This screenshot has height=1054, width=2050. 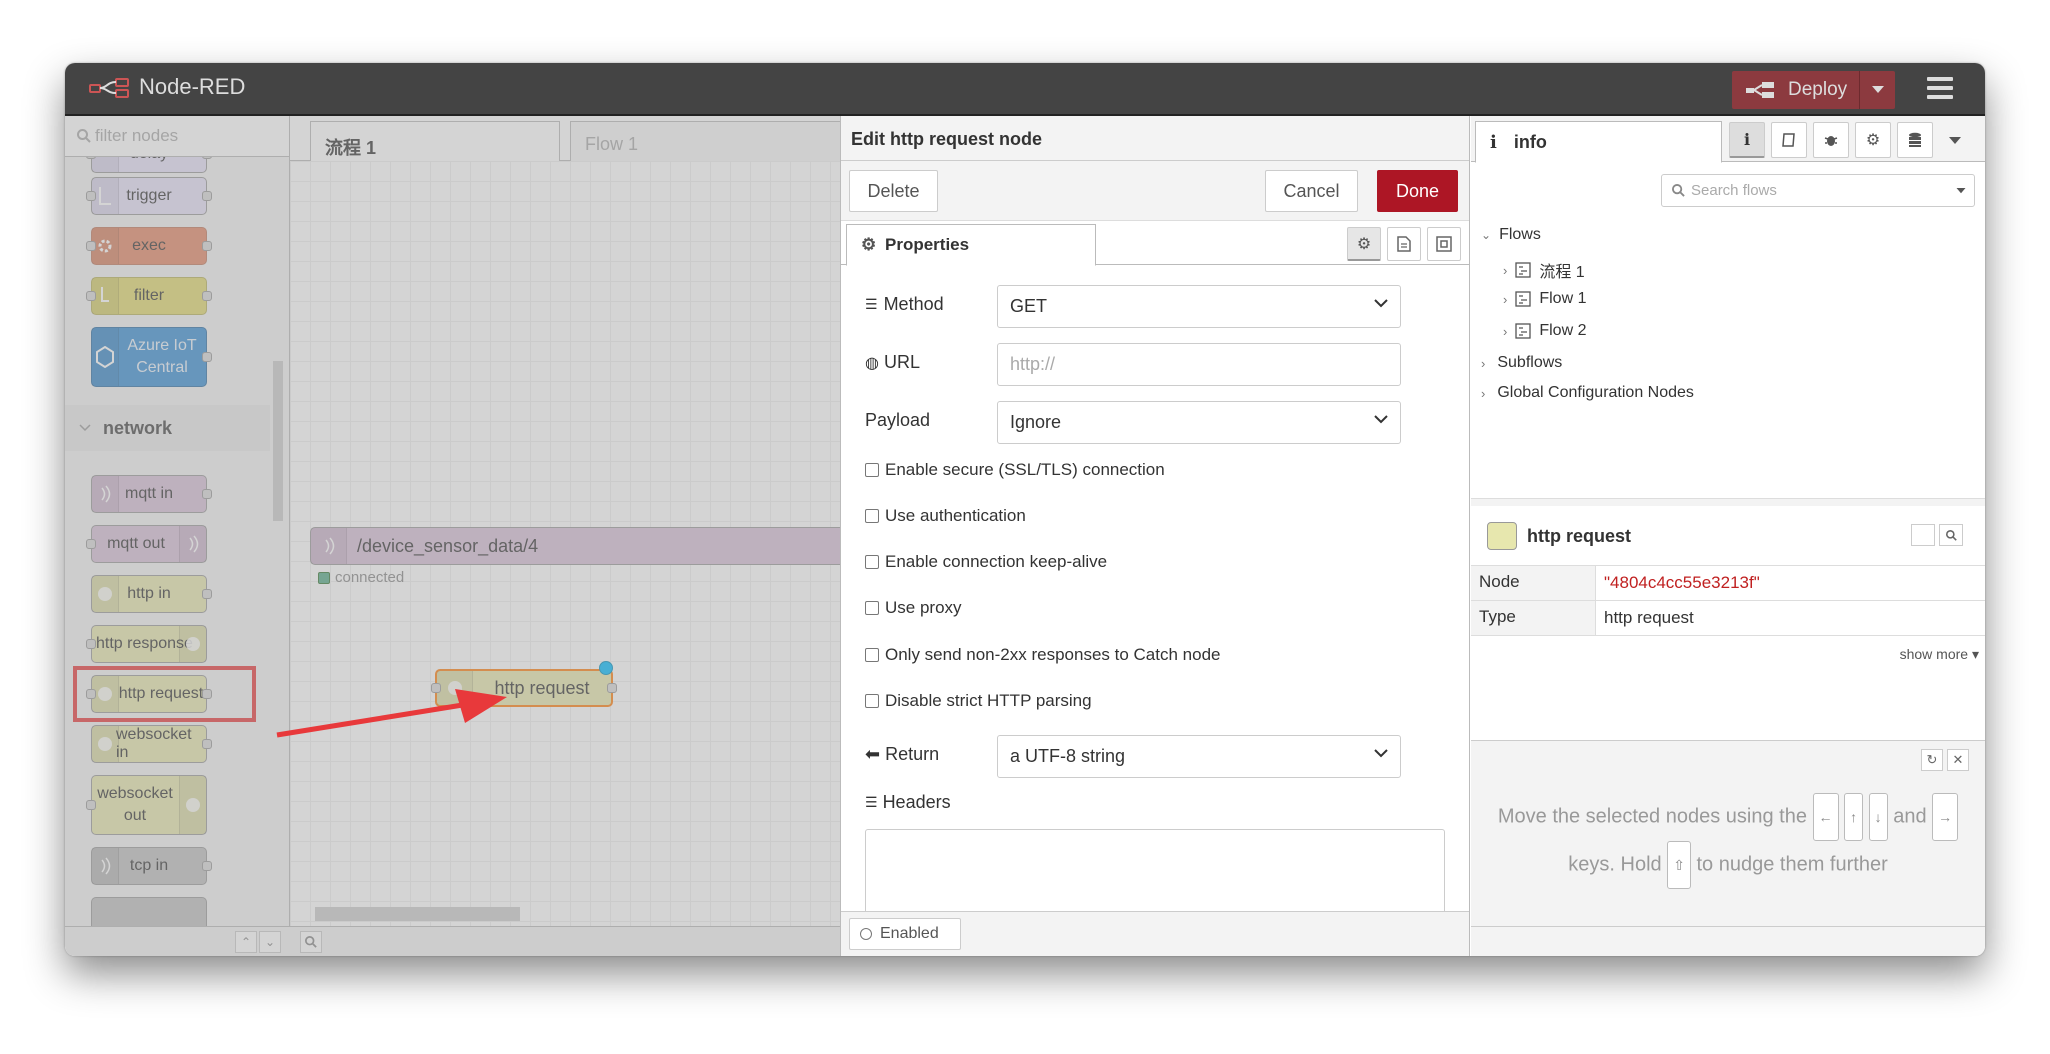 I want to click on config-tab-button: ⚙, so click(x=1873, y=140).